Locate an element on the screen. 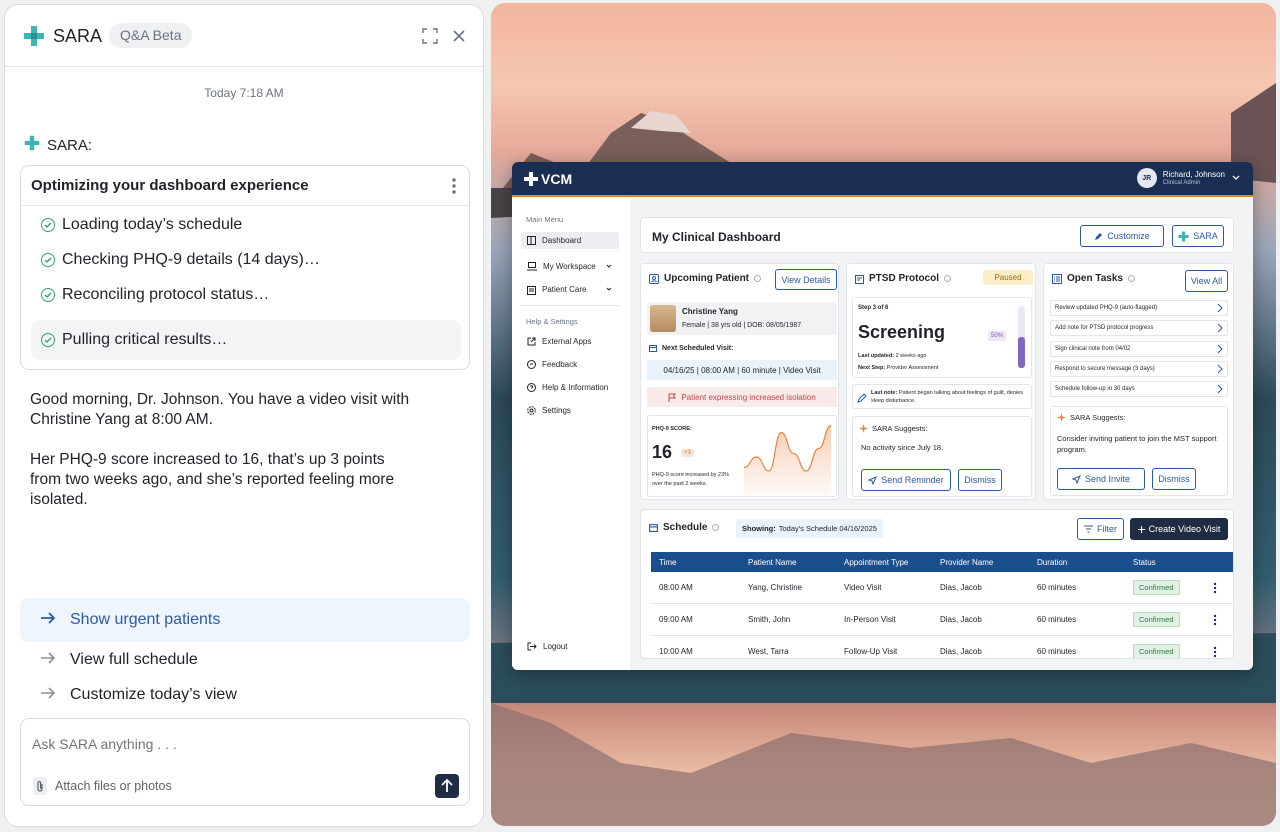 The width and height of the screenshot is (1280, 832). sidebar-label: Help & Information is located at coordinates (575, 387).